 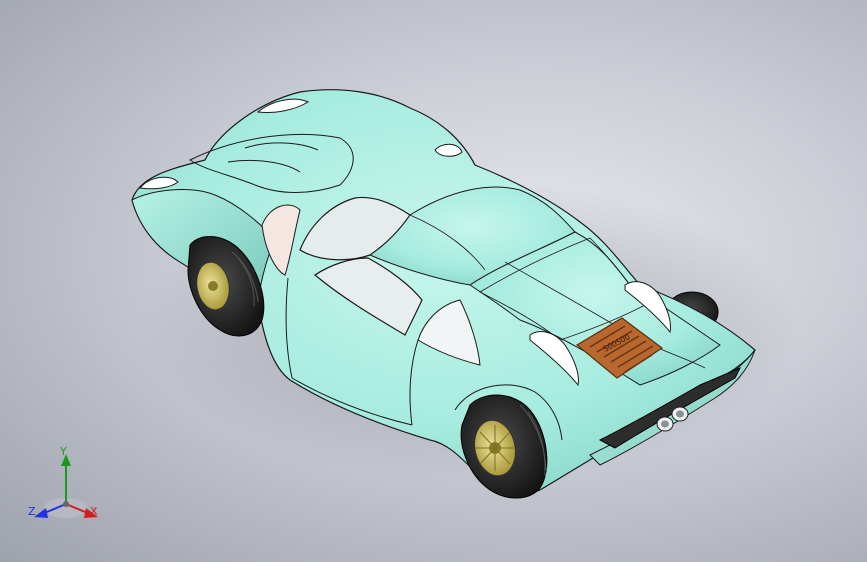 What do you see at coordinates (32, 511) in the screenshot?
I see `z-axis-label: Z` at bounding box center [32, 511].